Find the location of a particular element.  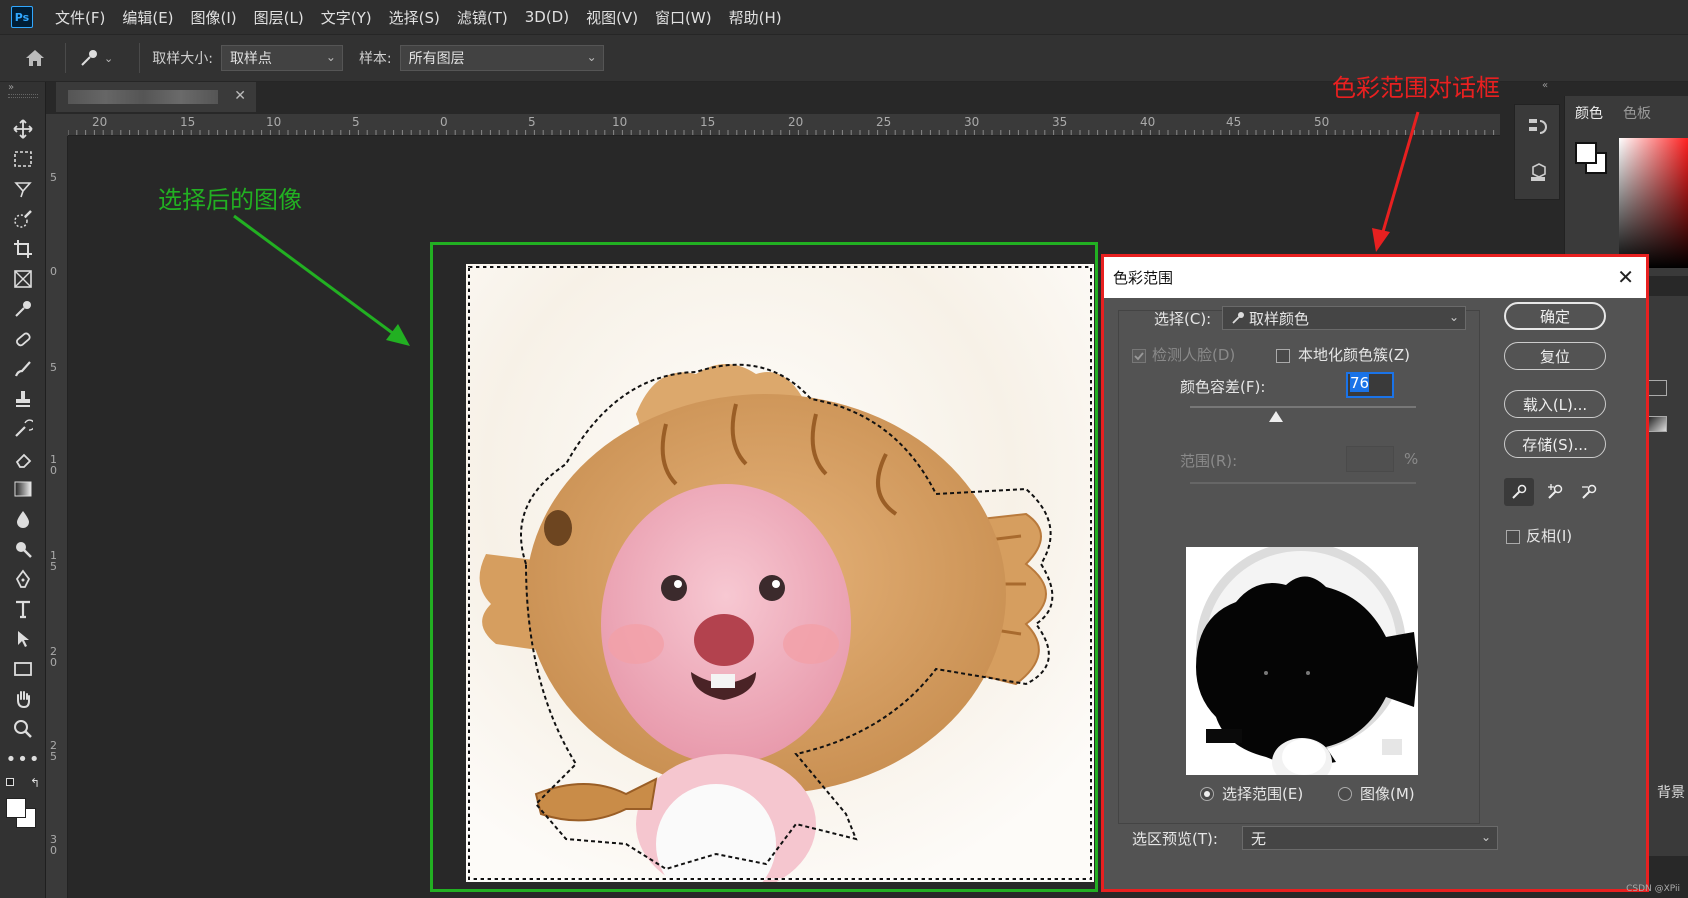

crop-tool-icon is located at coordinates (23, 249).